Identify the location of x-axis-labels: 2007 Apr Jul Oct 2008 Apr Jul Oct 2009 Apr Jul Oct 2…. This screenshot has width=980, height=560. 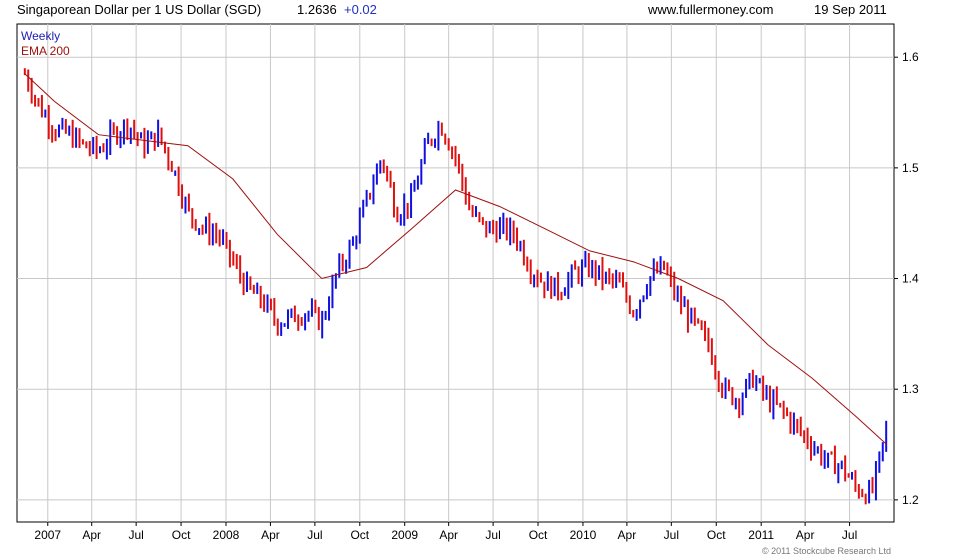
(445, 532).